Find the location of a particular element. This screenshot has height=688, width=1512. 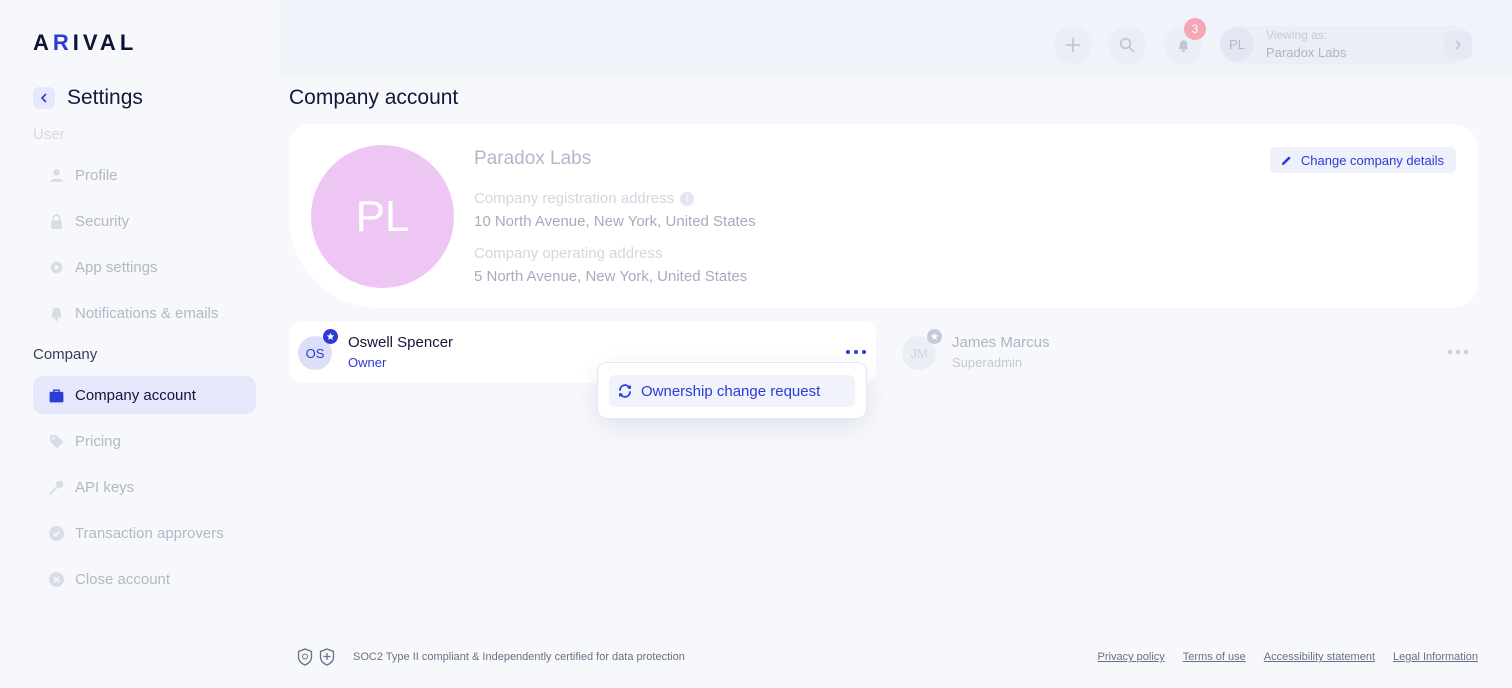

person-icon is located at coordinates (56, 175).